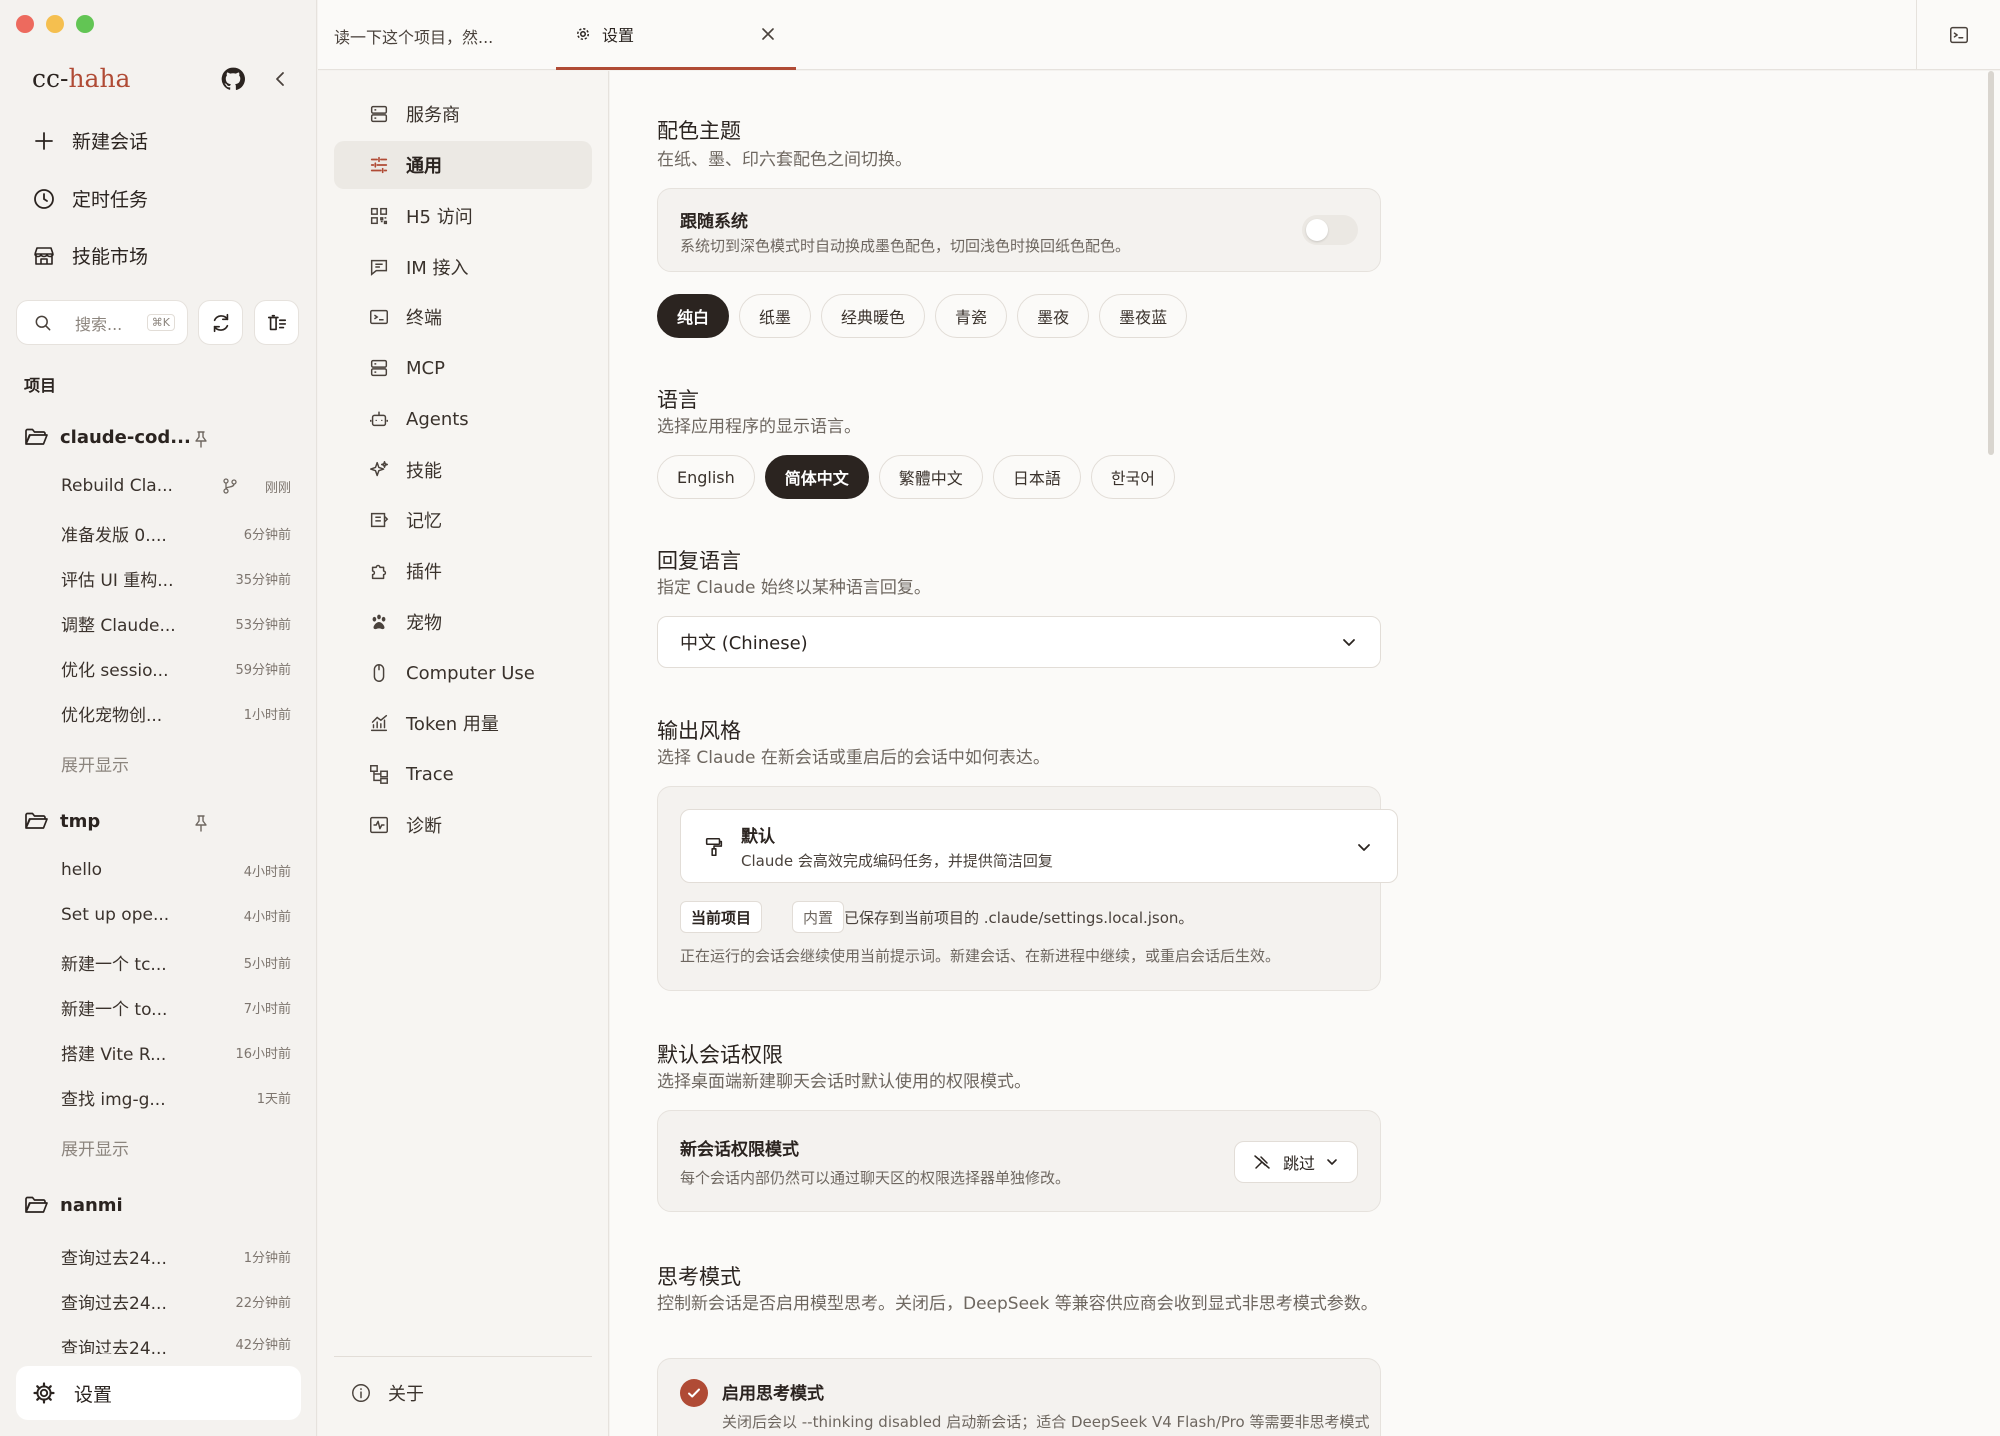 The height and width of the screenshot is (1436, 2000). What do you see at coordinates (176, 1256) in the screenshot?
I see `session-item: 查询过去24... 1分钟前` at bounding box center [176, 1256].